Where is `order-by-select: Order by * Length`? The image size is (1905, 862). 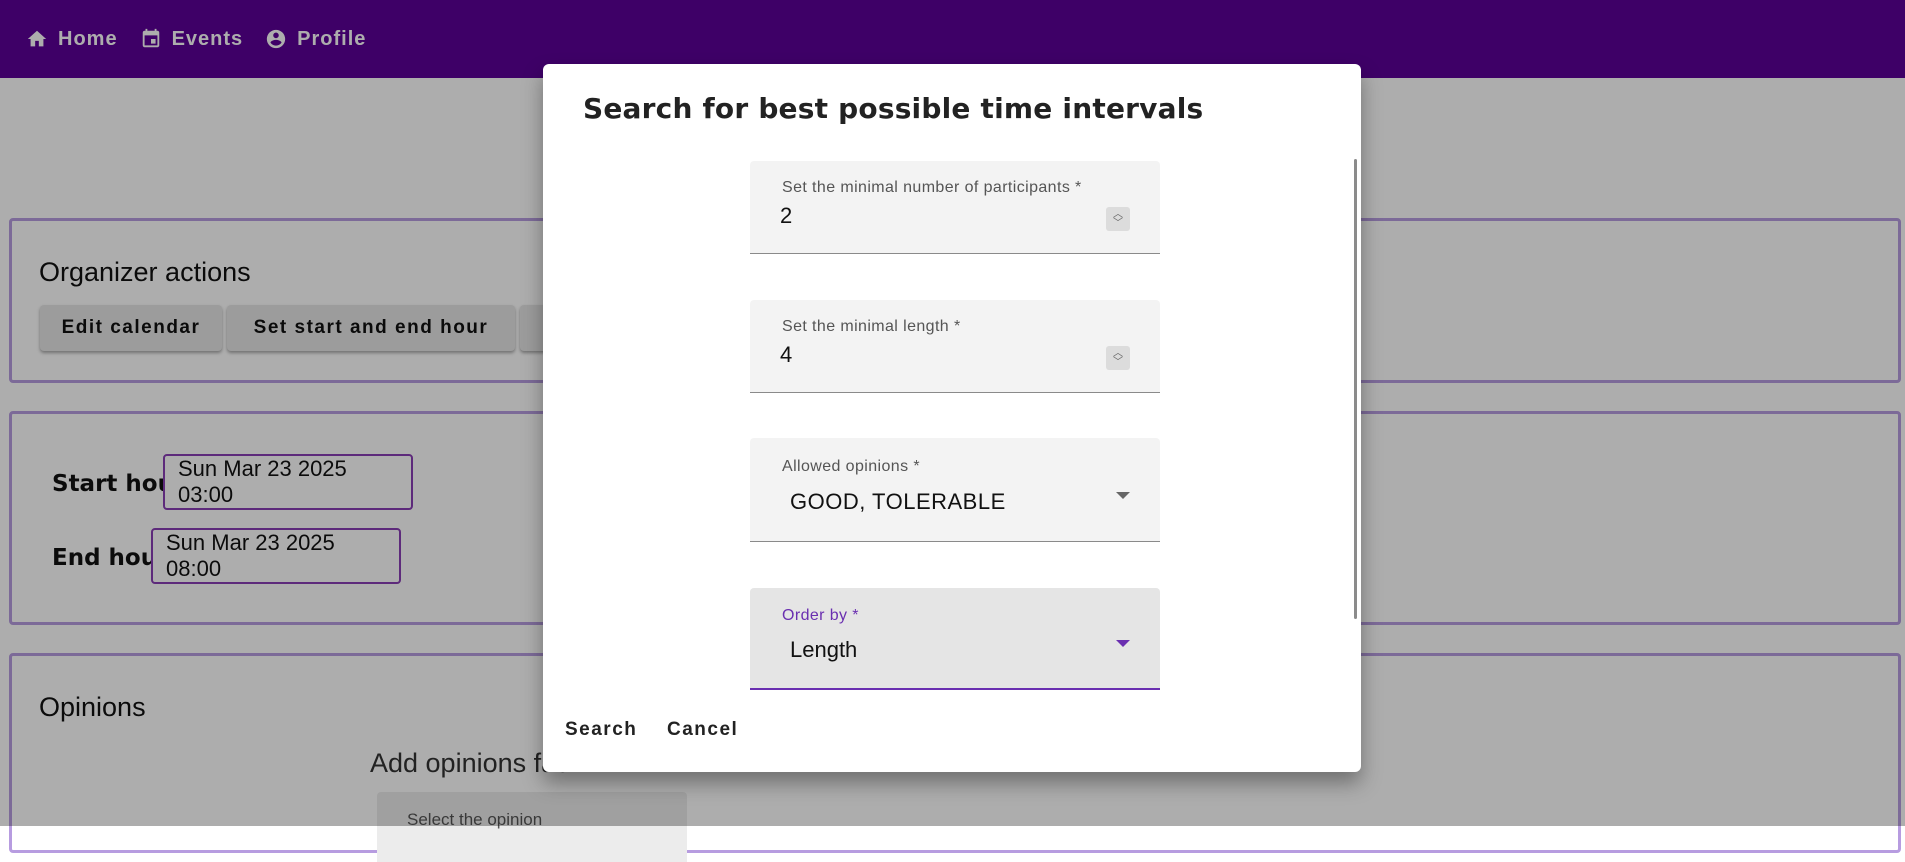
order-by-select: Order by * Length is located at coordinates (955, 639).